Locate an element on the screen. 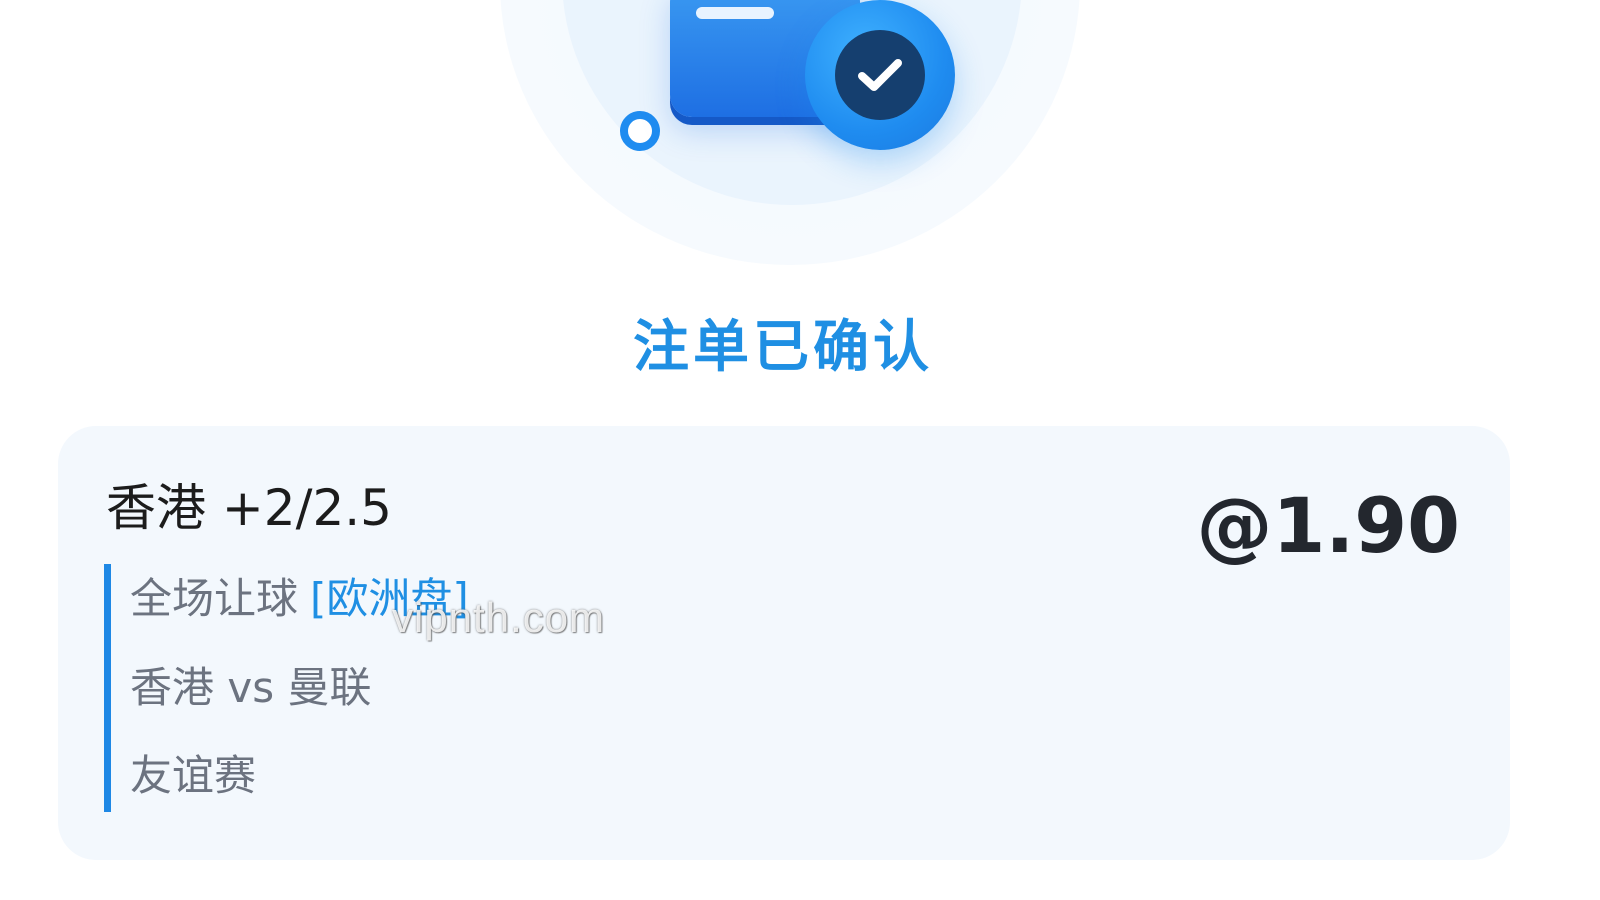 Image resolution: width=1600 pixels, height=900 pixels. match-name: 香港 vs 曼联 is located at coordinates (251, 687).